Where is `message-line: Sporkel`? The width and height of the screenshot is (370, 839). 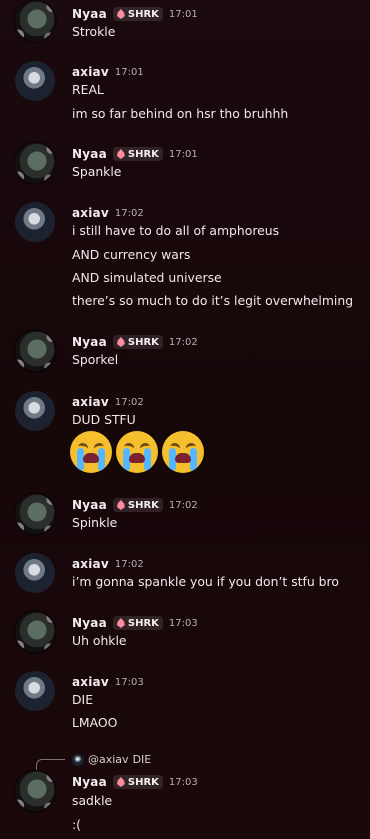
message-line: Sporkel is located at coordinates (95, 359).